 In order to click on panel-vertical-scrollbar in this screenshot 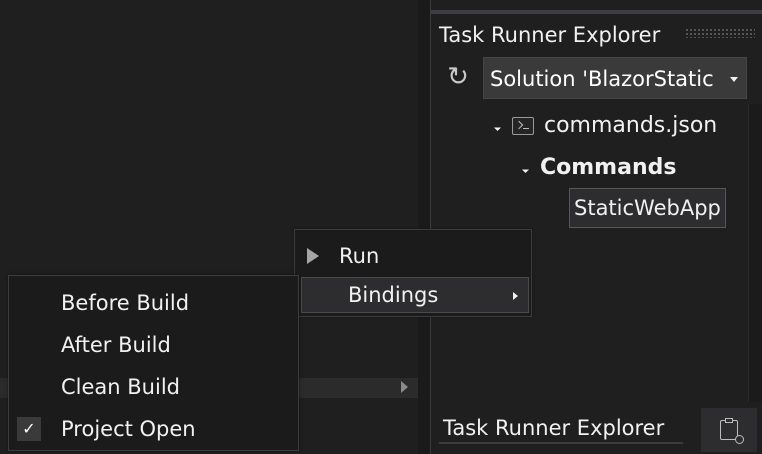, I will do `click(755, 253)`.